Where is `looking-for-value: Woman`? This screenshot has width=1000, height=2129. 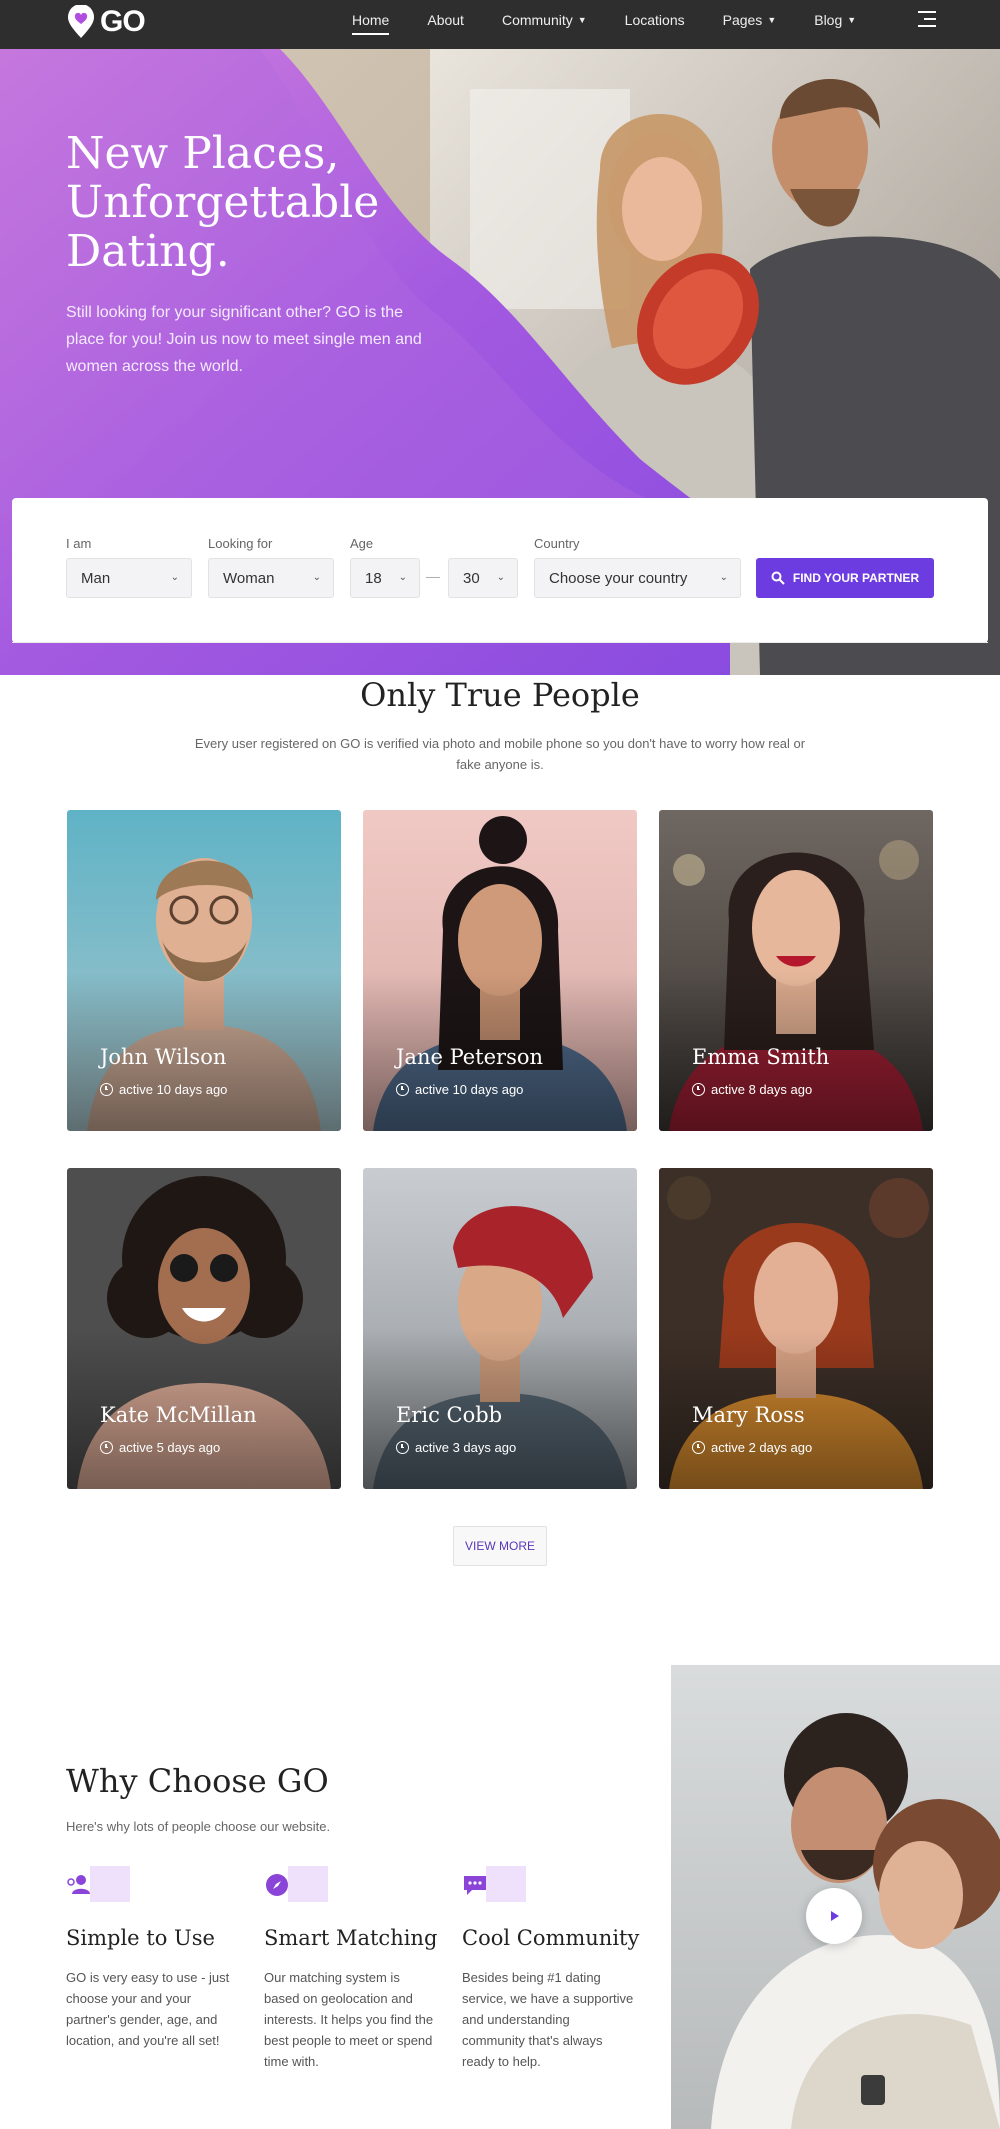 looking-for-value: Woman is located at coordinates (249, 578).